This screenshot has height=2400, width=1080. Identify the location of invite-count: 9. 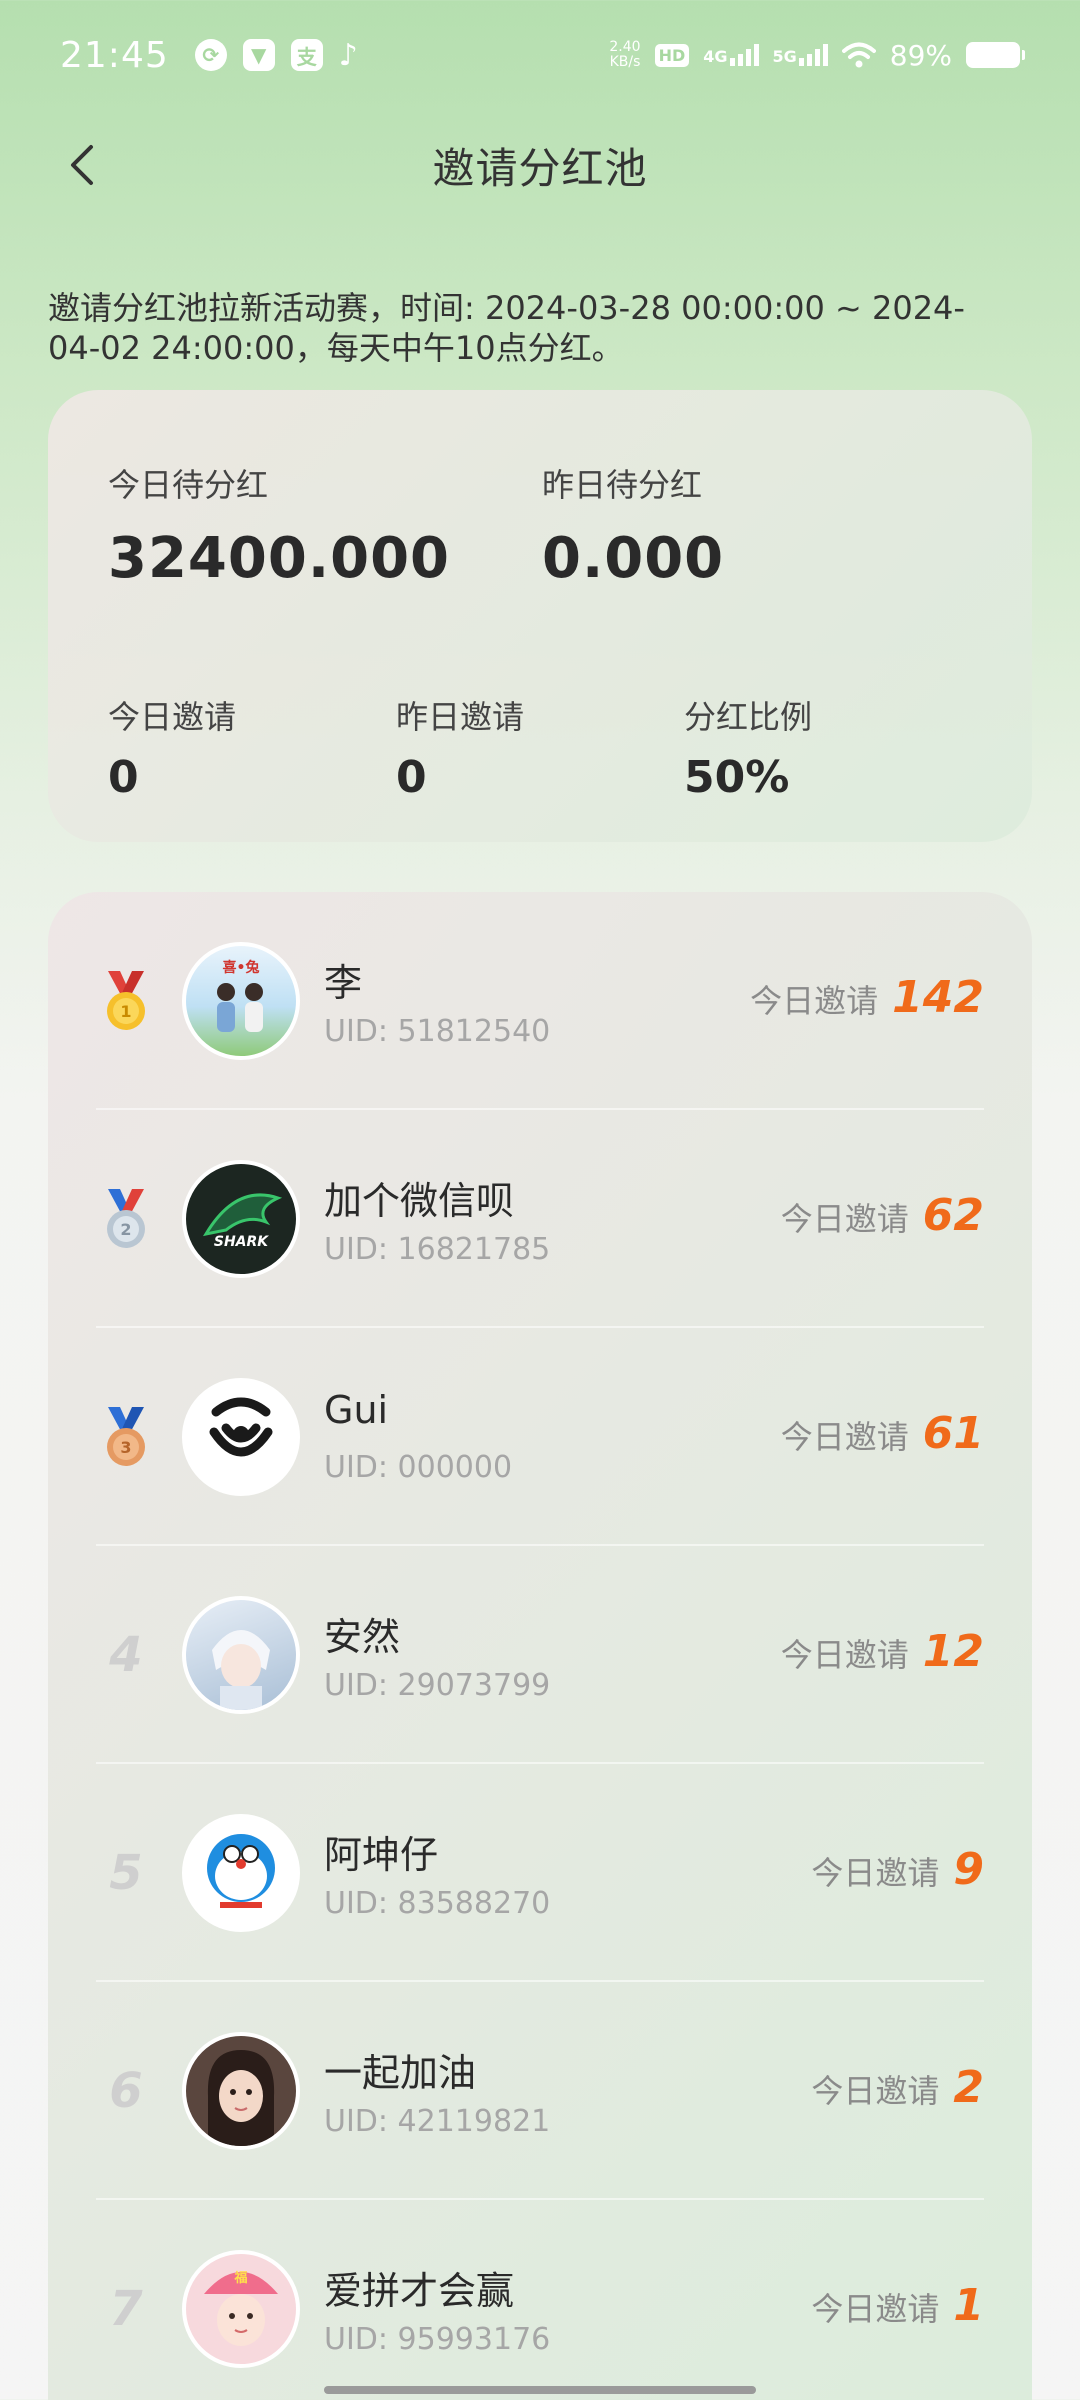
(968, 1869).